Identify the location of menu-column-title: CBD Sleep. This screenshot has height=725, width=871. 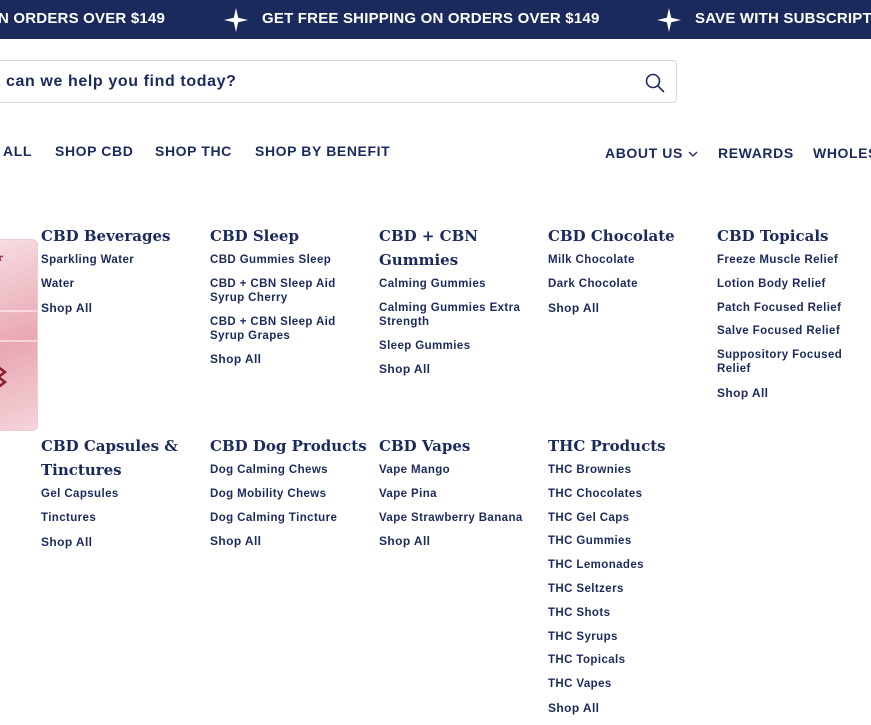
(285, 236).